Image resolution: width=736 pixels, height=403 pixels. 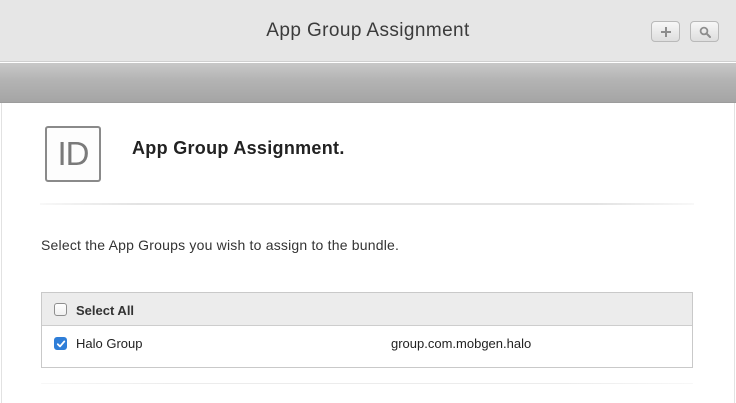 What do you see at coordinates (367, 309) in the screenshot?
I see `table-header: Select All` at bounding box center [367, 309].